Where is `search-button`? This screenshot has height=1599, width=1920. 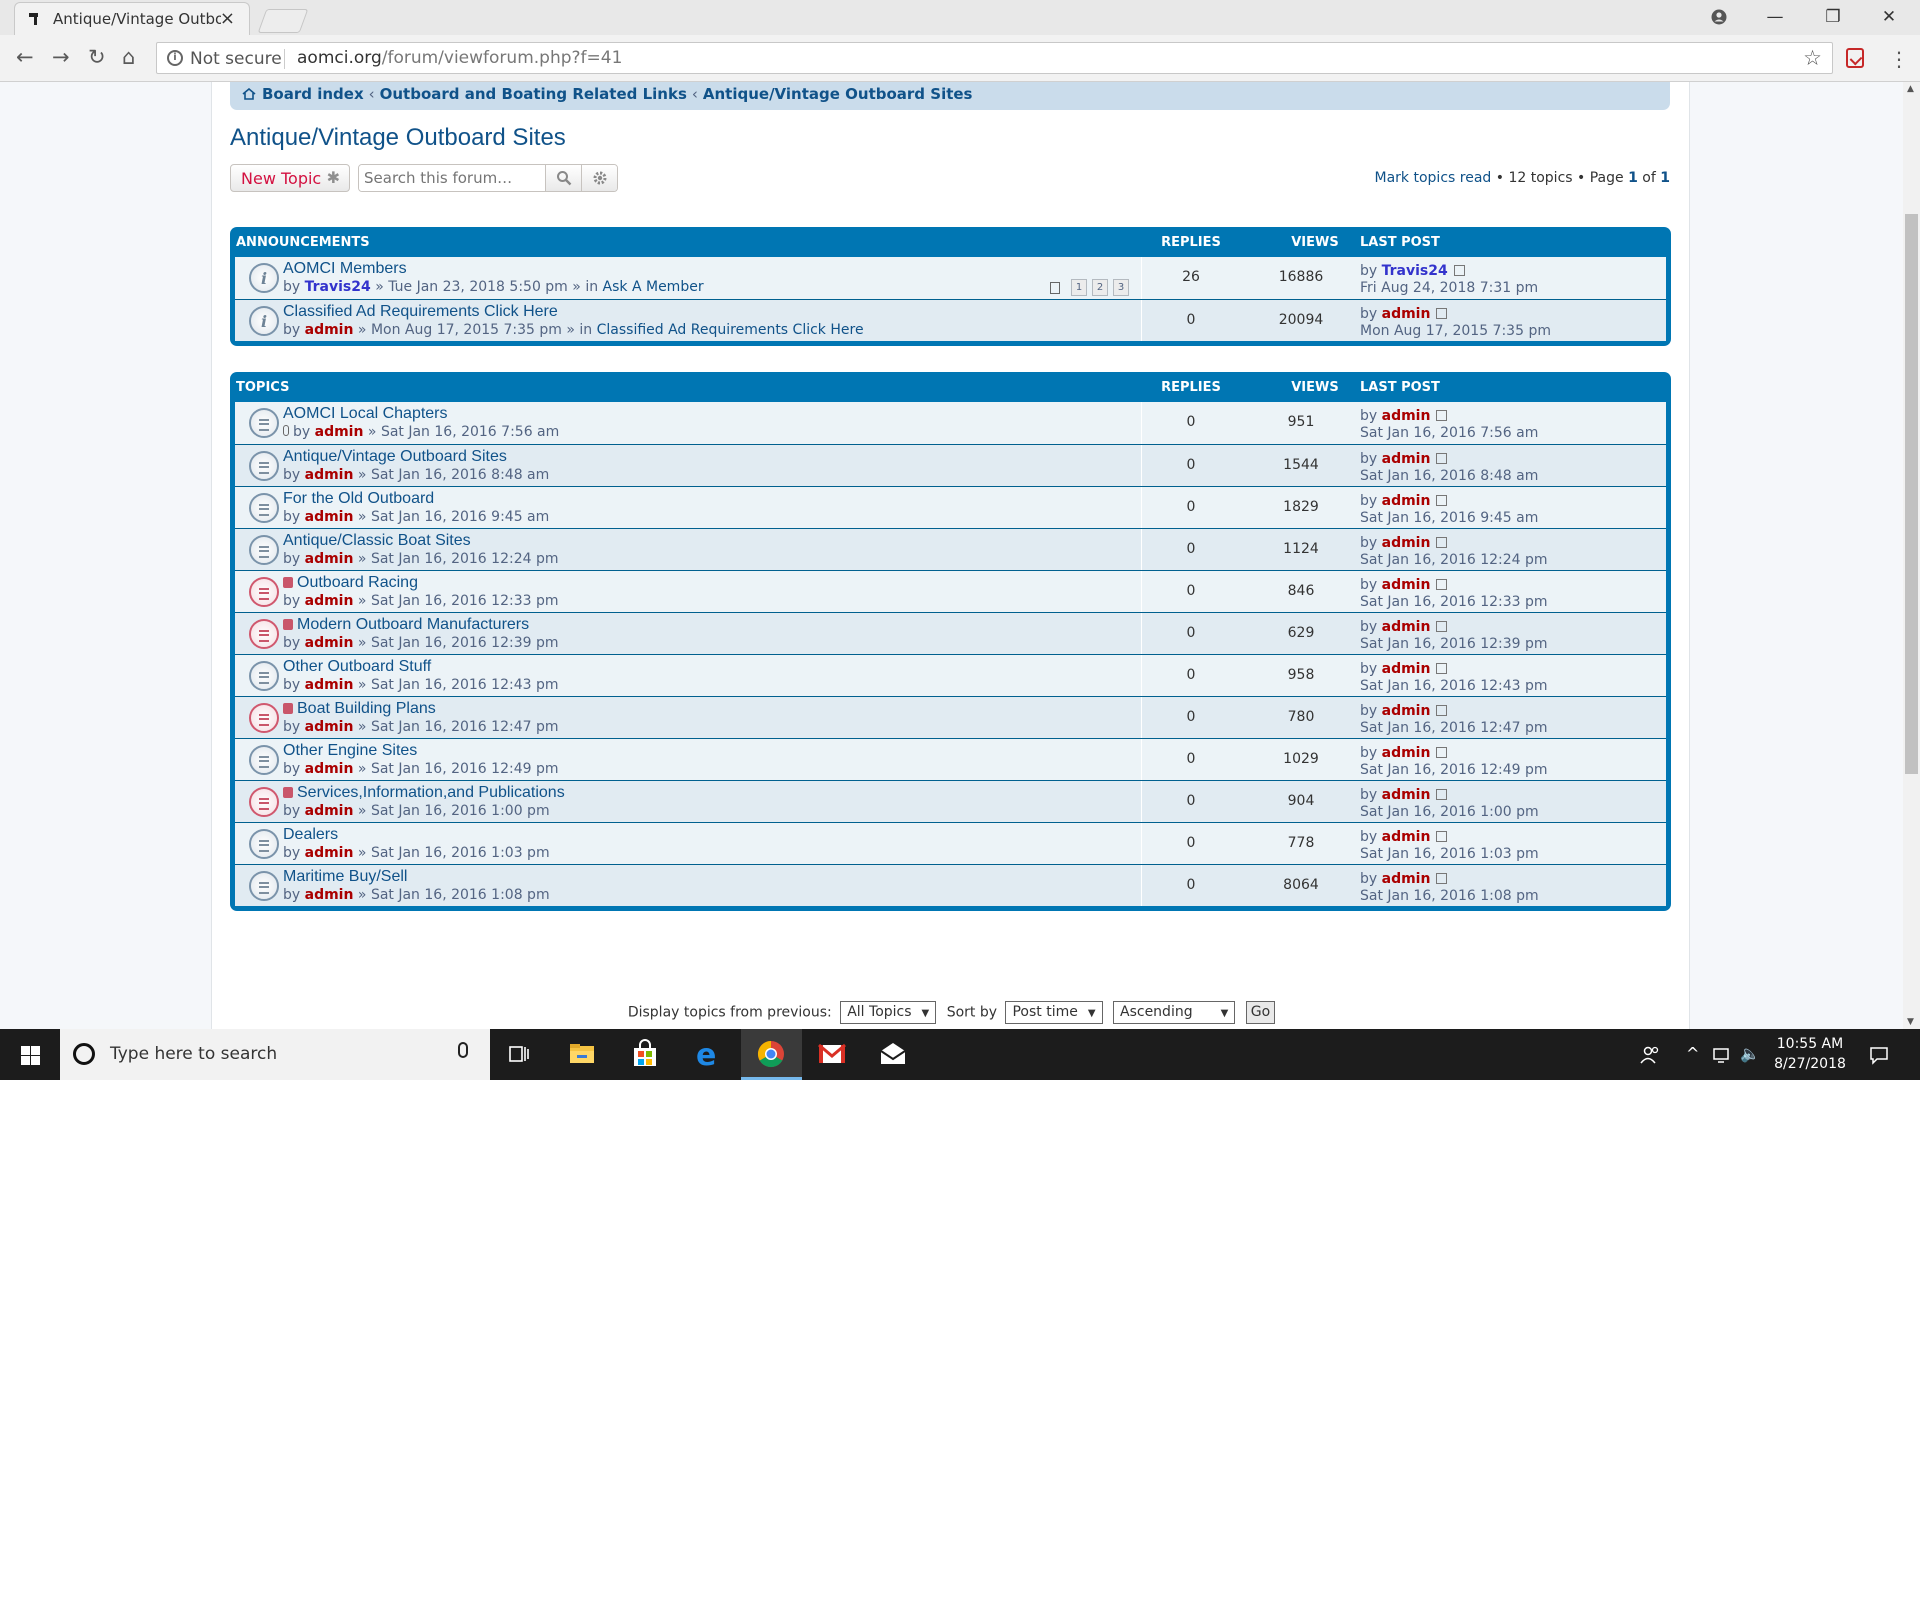
search-button is located at coordinates (563, 178).